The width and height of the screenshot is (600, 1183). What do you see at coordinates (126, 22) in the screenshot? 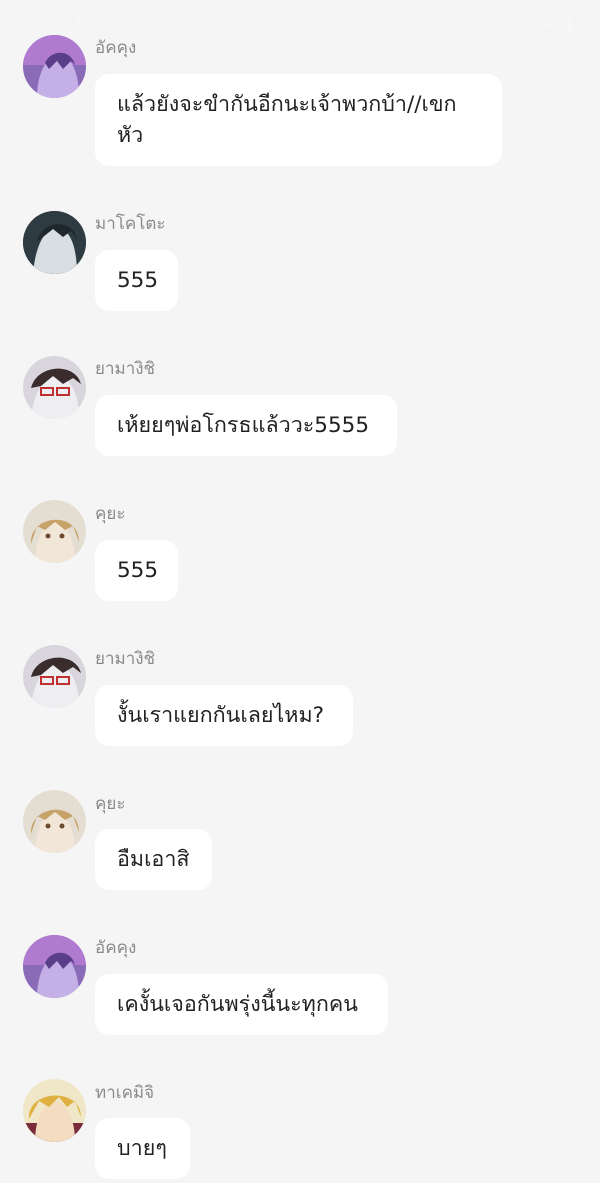
I see `person-icon: ●` at bounding box center [126, 22].